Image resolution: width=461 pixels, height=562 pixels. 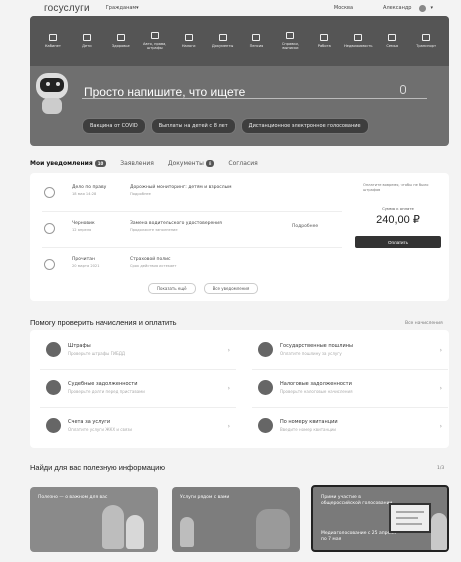 What do you see at coordinates (94, 519) in the screenshot?
I see `info-banner: Полезно — о важном для вас` at bounding box center [94, 519].